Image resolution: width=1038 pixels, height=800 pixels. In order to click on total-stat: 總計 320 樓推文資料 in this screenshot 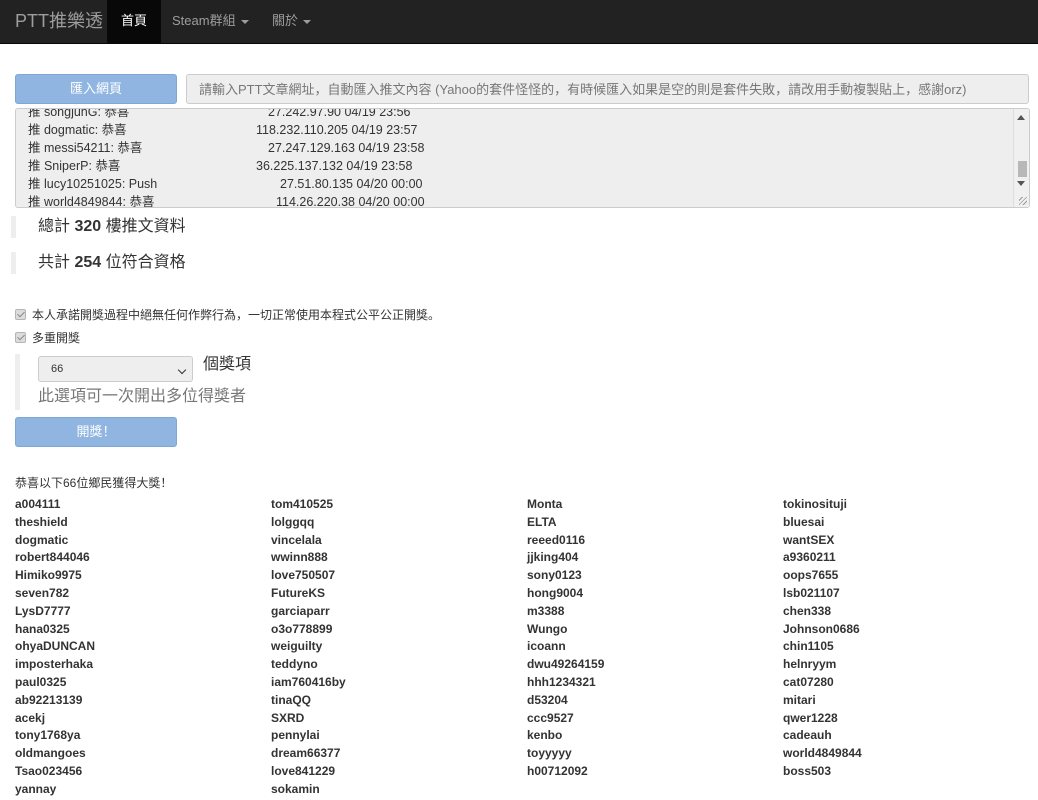, I will do `click(211, 227)`.